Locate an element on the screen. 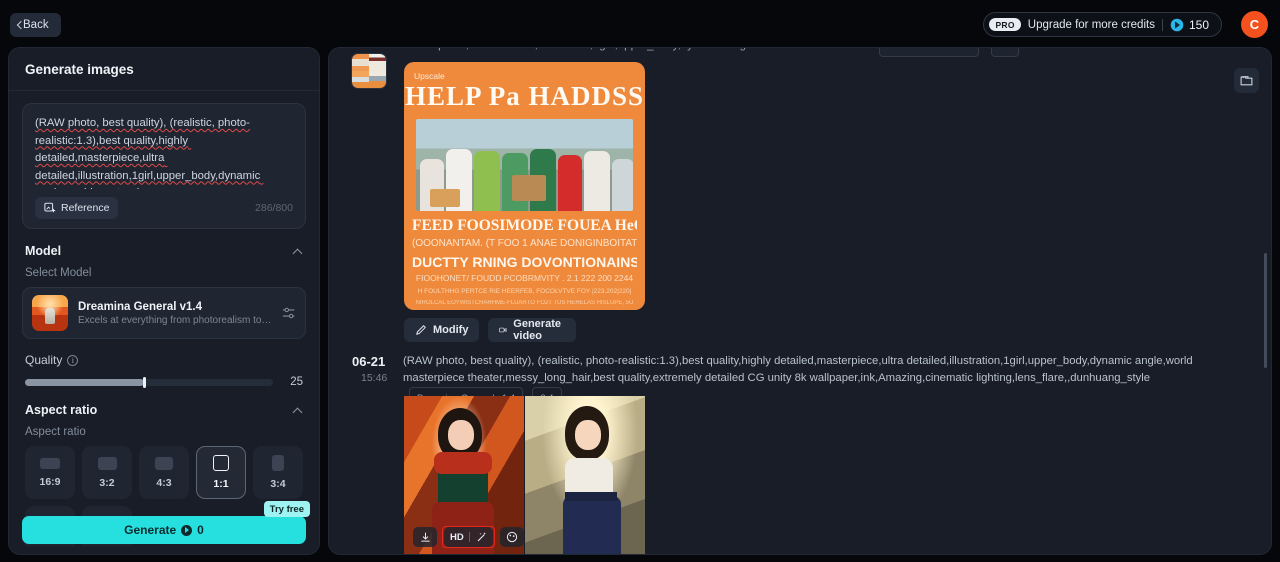 The width and height of the screenshot is (1280, 562). poster-line-3: DUCTTY RNING DOVONTIONAINS is located at coordinates (524, 262).